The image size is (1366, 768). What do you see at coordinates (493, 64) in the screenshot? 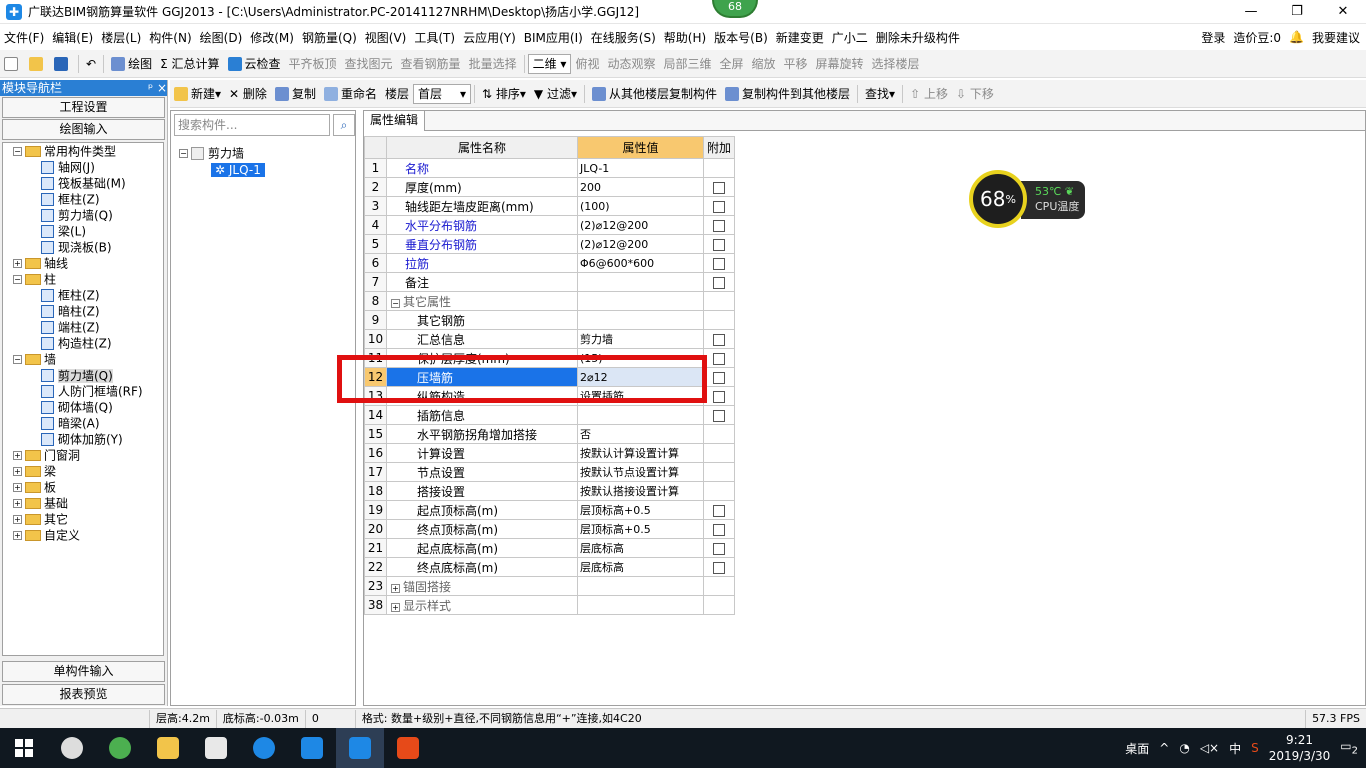
I see `batch-select-button: 批量选择` at bounding box center [493, 64].